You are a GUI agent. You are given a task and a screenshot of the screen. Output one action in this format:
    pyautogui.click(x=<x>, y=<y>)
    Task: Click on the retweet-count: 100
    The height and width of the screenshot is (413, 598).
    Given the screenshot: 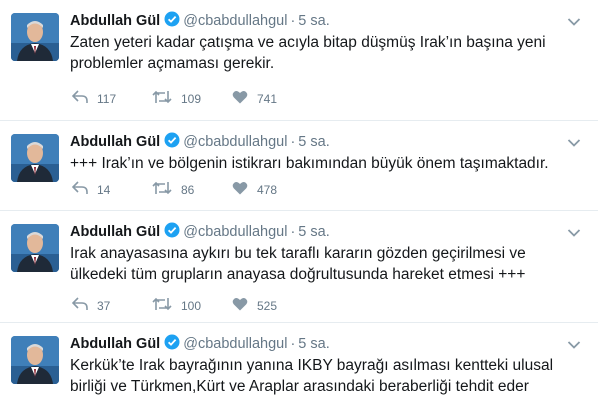 What is the action you would take?
    pyautogui.click(x=191, y=305)
    